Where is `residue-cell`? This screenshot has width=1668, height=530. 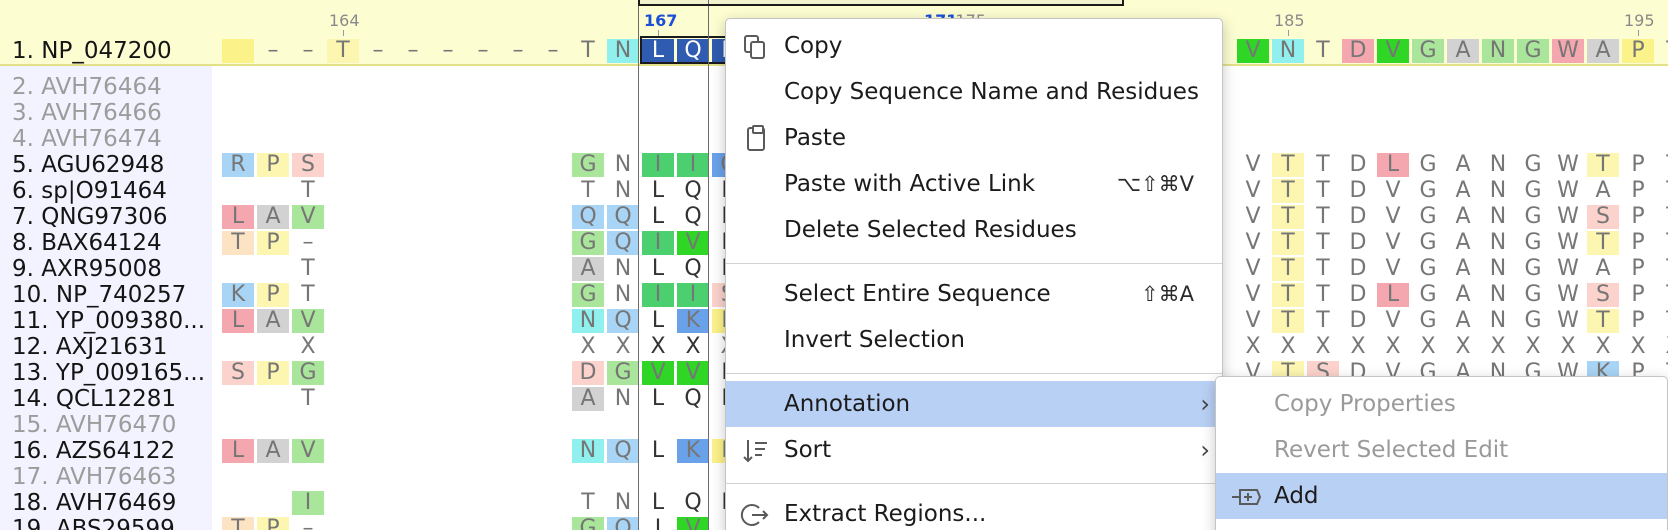 residue-cell is located at coordinates (238, 51).